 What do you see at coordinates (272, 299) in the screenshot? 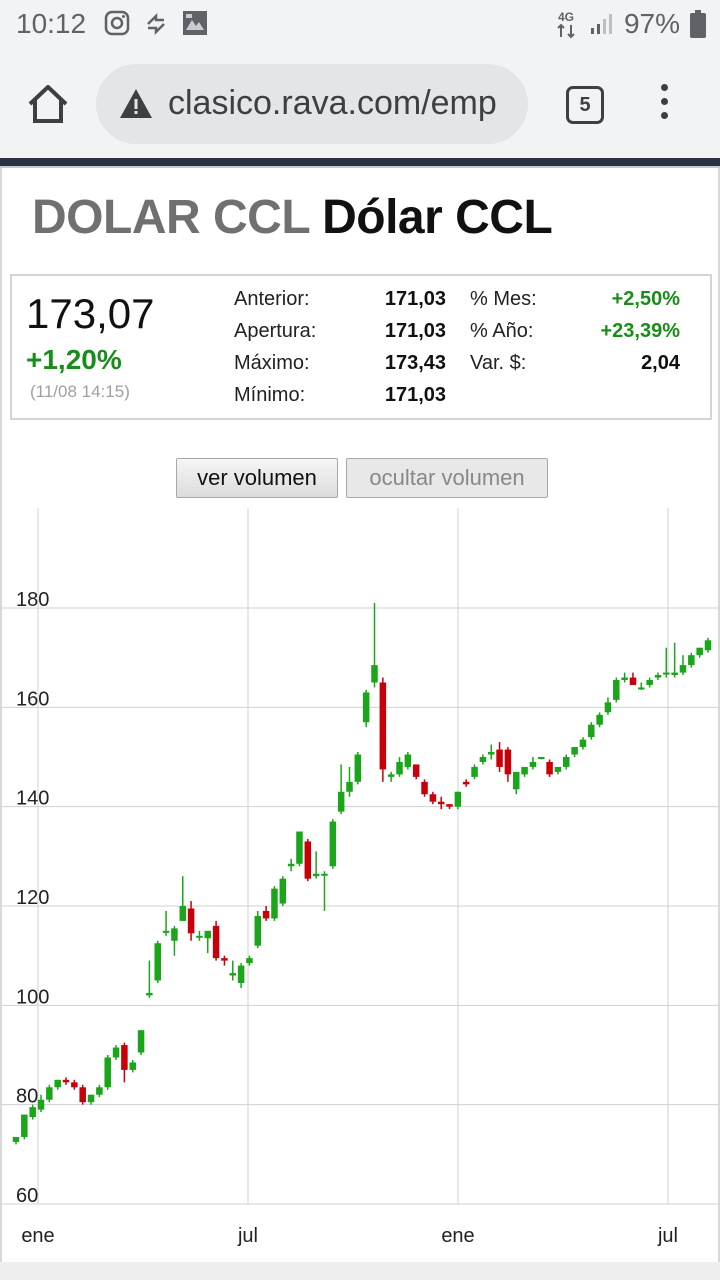
I see `stat-label-anterior: Anterior:` at bounding box center [272, 299].